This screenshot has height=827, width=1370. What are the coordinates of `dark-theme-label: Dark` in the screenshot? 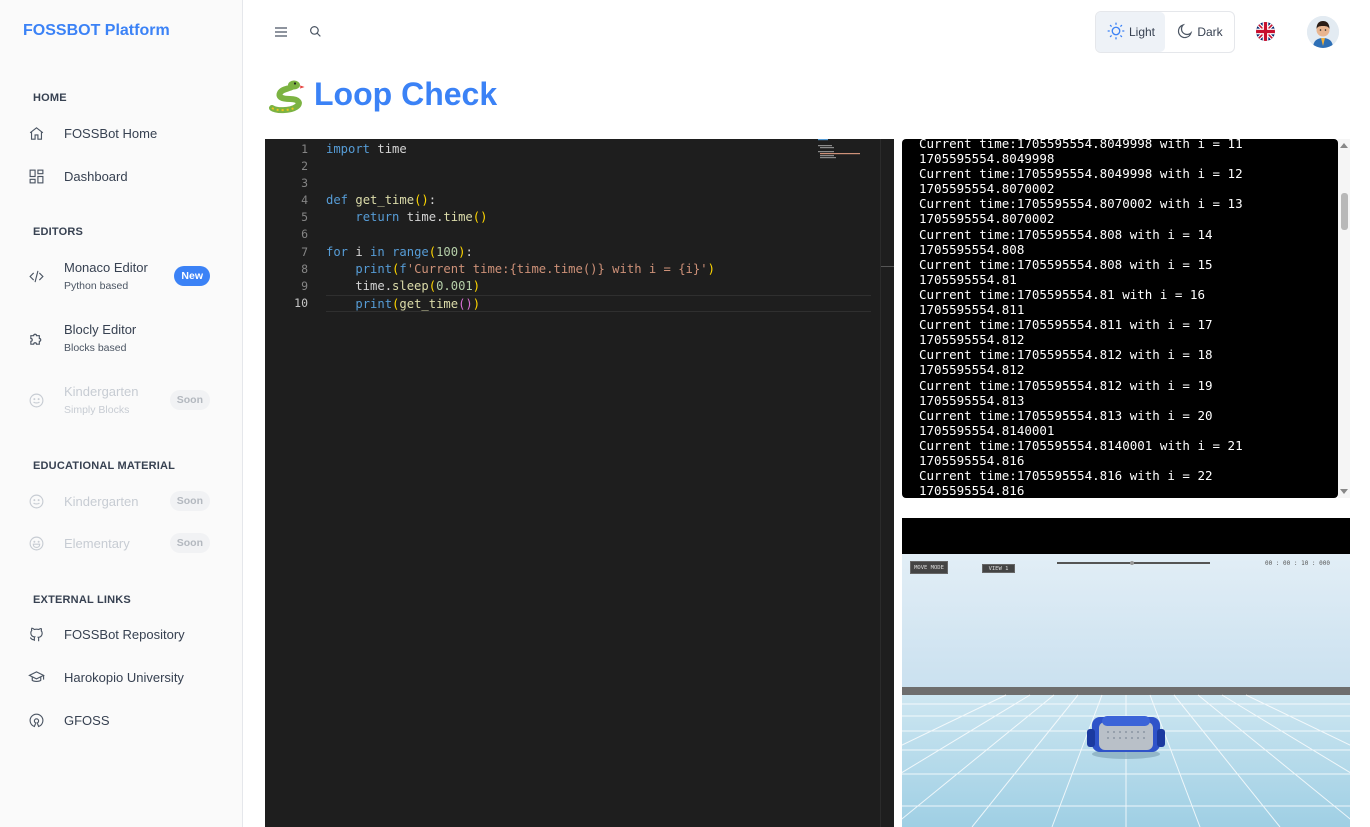 It's located at (1210, 32).